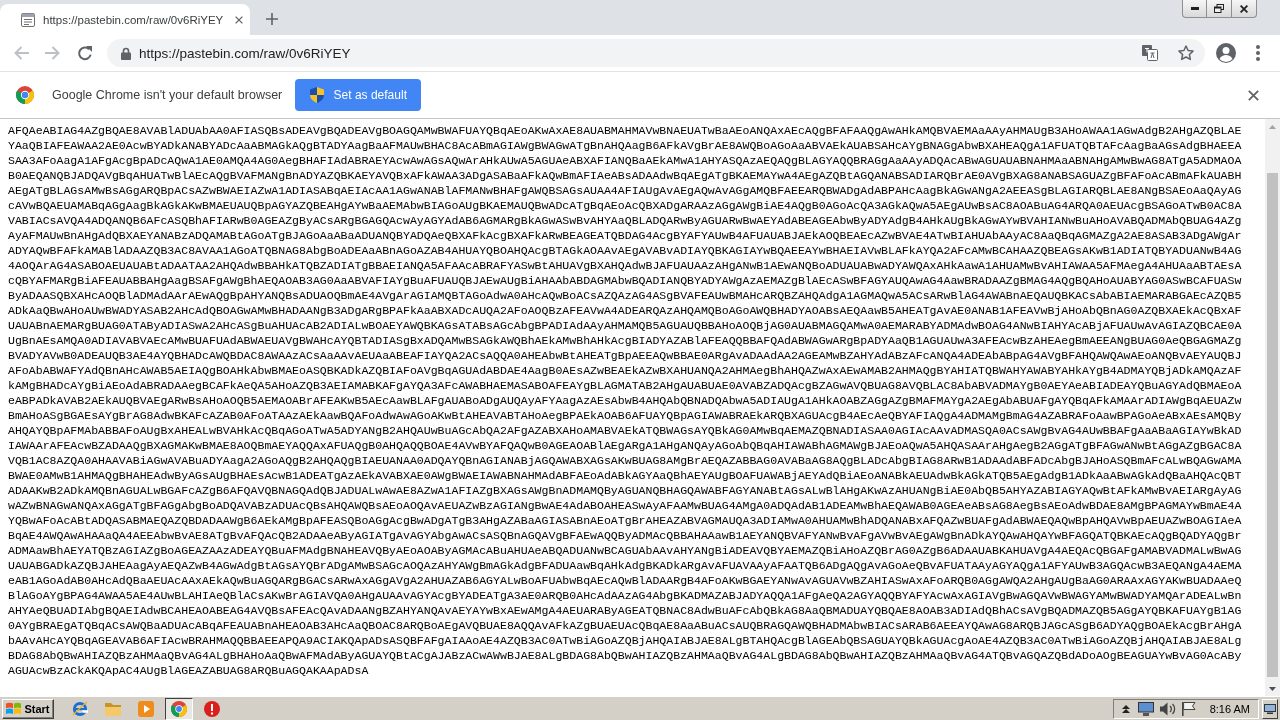  I want to click on close-button, so click(1244, 9).